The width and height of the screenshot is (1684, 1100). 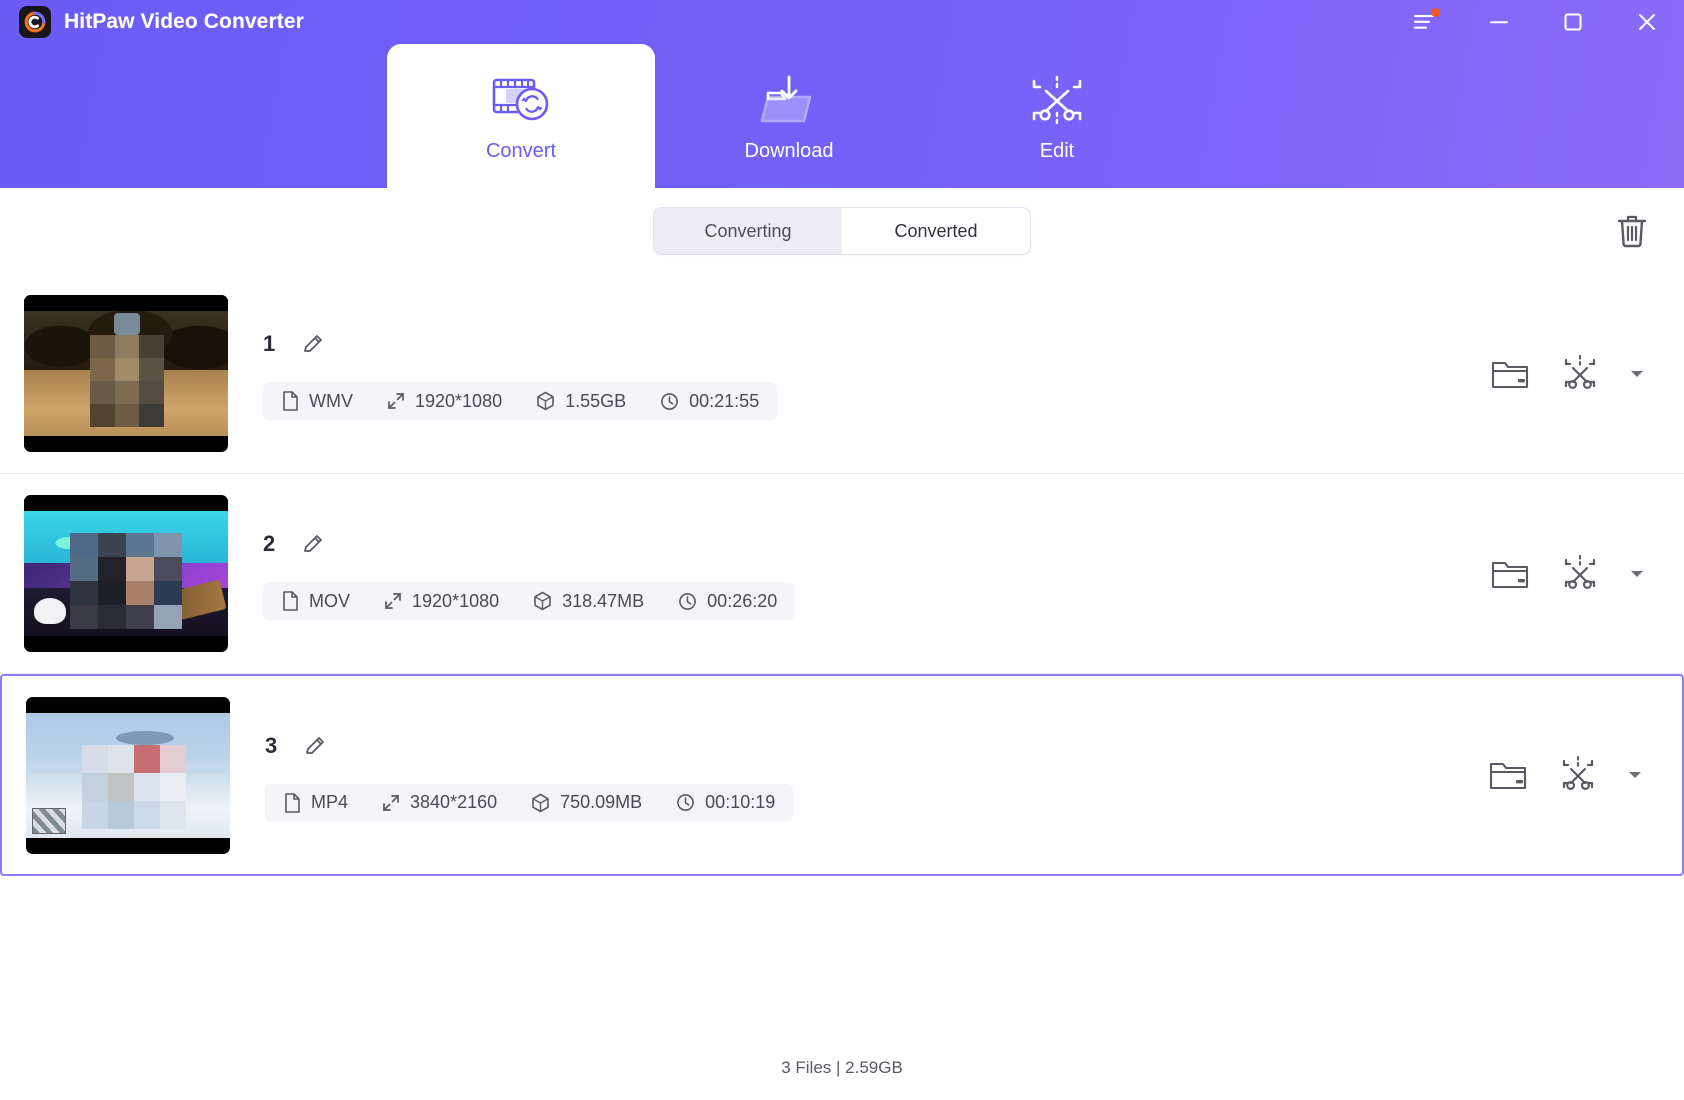 I want to click on film-convert-icon, so click(x=521, y=101).